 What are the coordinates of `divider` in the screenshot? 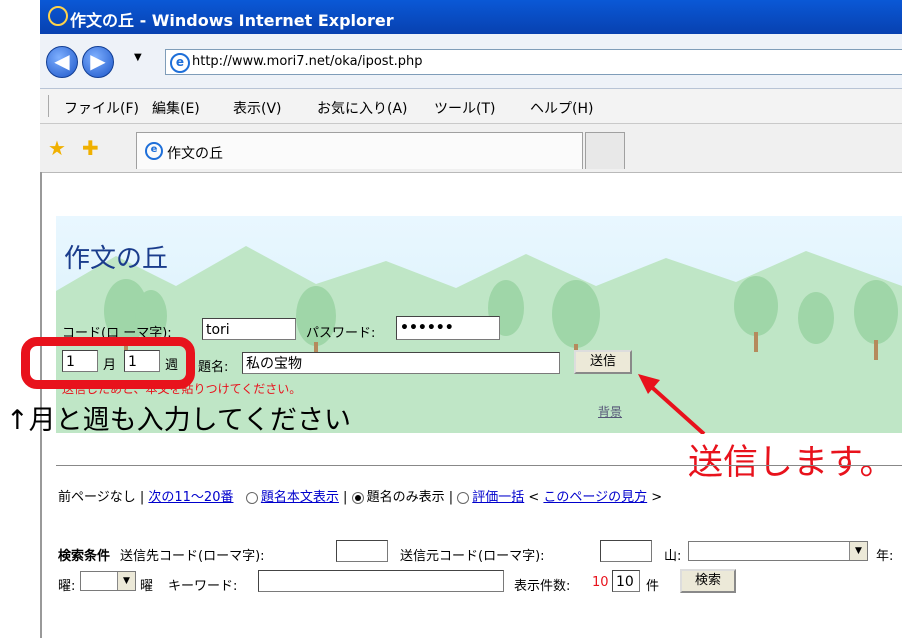 It's located at (479, 465).